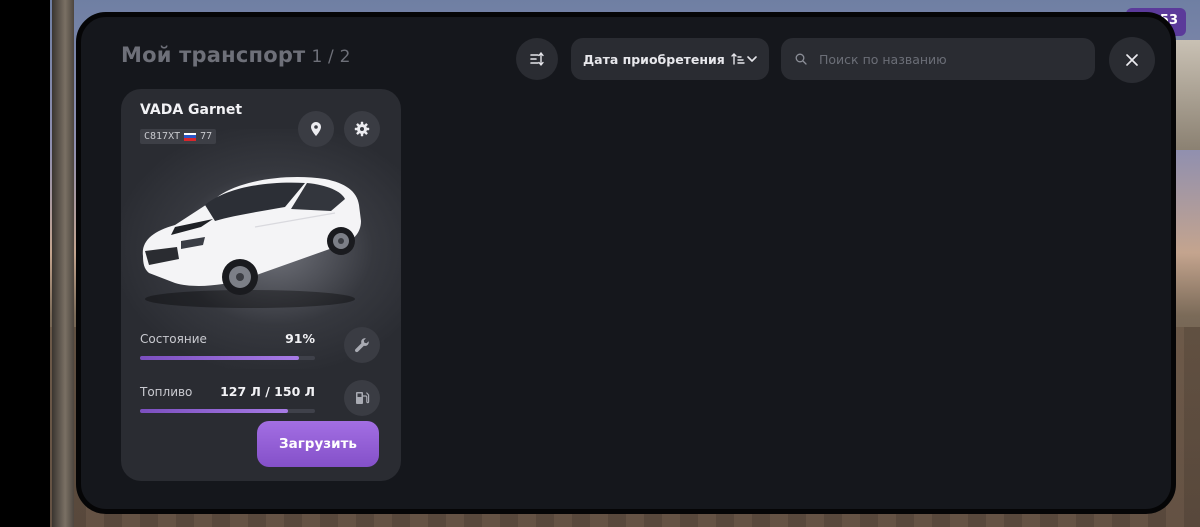 The height and width of the screenshot is (527, 1200). I want to click on close-icon, so click(1132, 60).